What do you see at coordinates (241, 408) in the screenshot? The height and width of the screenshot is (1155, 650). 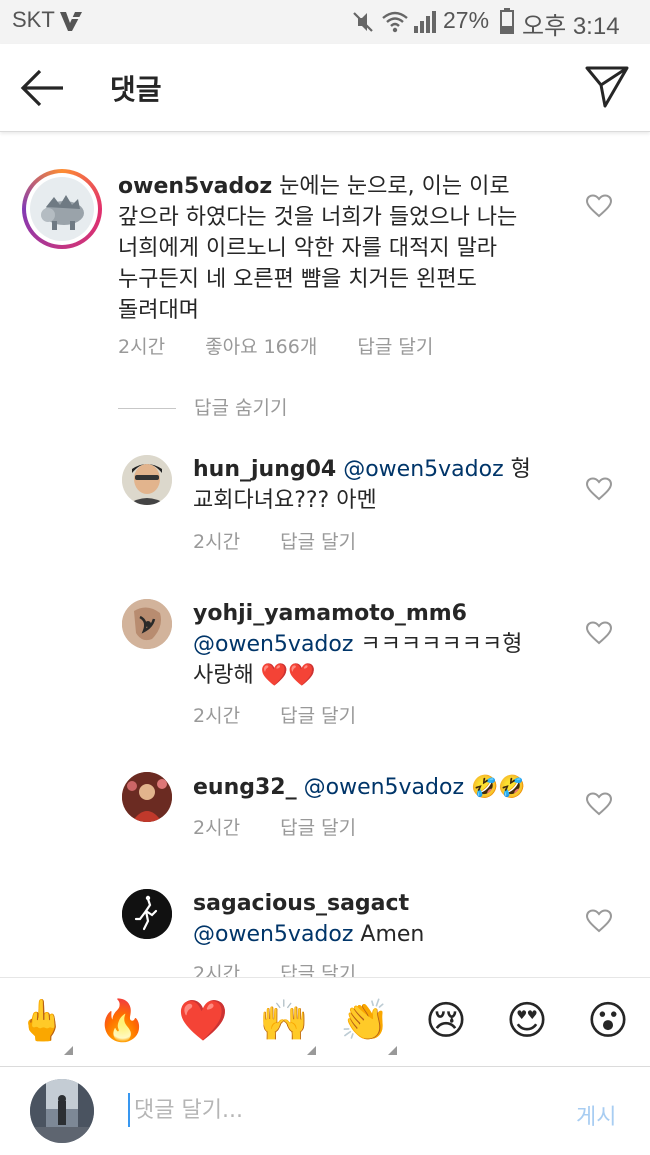 I see `hide-replies-label: 답글 숨기기` at bounding box center [241, 408].